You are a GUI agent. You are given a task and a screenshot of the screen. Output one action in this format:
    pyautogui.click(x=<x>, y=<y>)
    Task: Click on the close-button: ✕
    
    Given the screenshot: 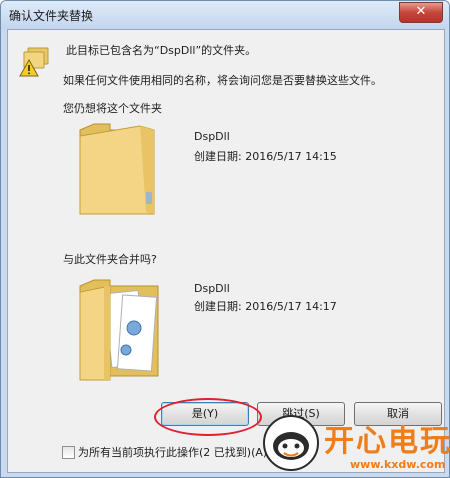 What is the action you would take?
    pyautogui.click(x=421, y=12)
    